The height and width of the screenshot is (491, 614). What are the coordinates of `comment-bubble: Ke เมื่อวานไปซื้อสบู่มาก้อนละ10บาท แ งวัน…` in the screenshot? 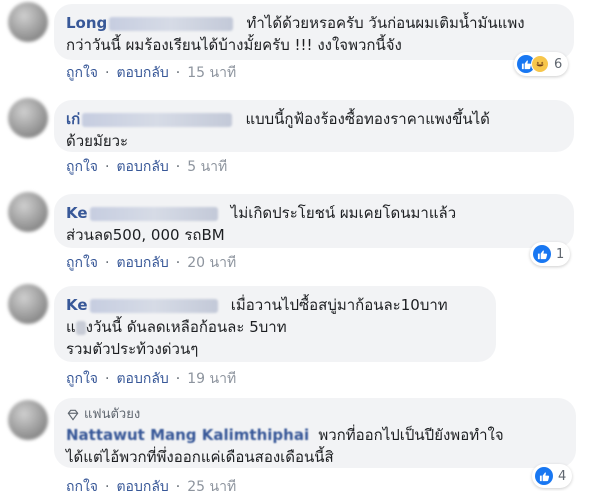 It's located at (275, 324).